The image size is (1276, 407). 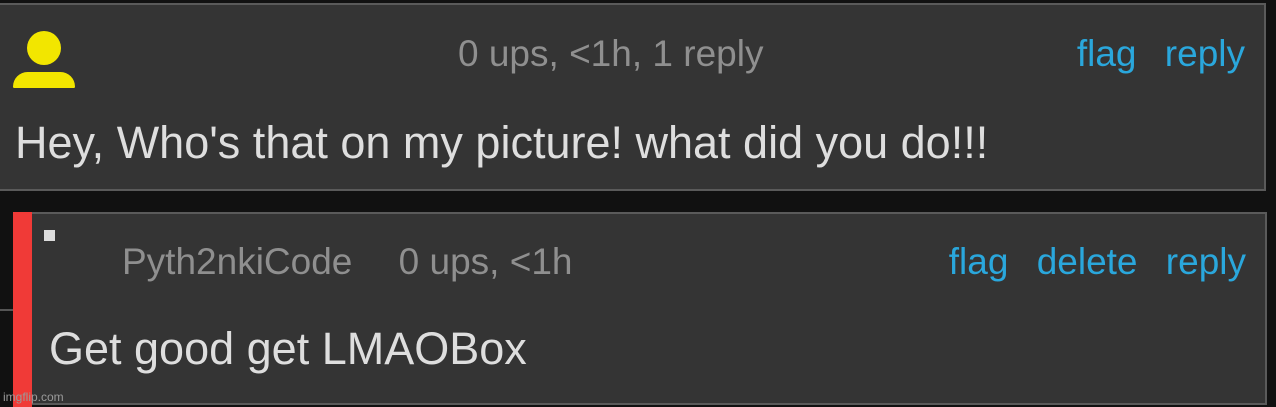 I want to click on avatar-body, so click(x=44, y=80).